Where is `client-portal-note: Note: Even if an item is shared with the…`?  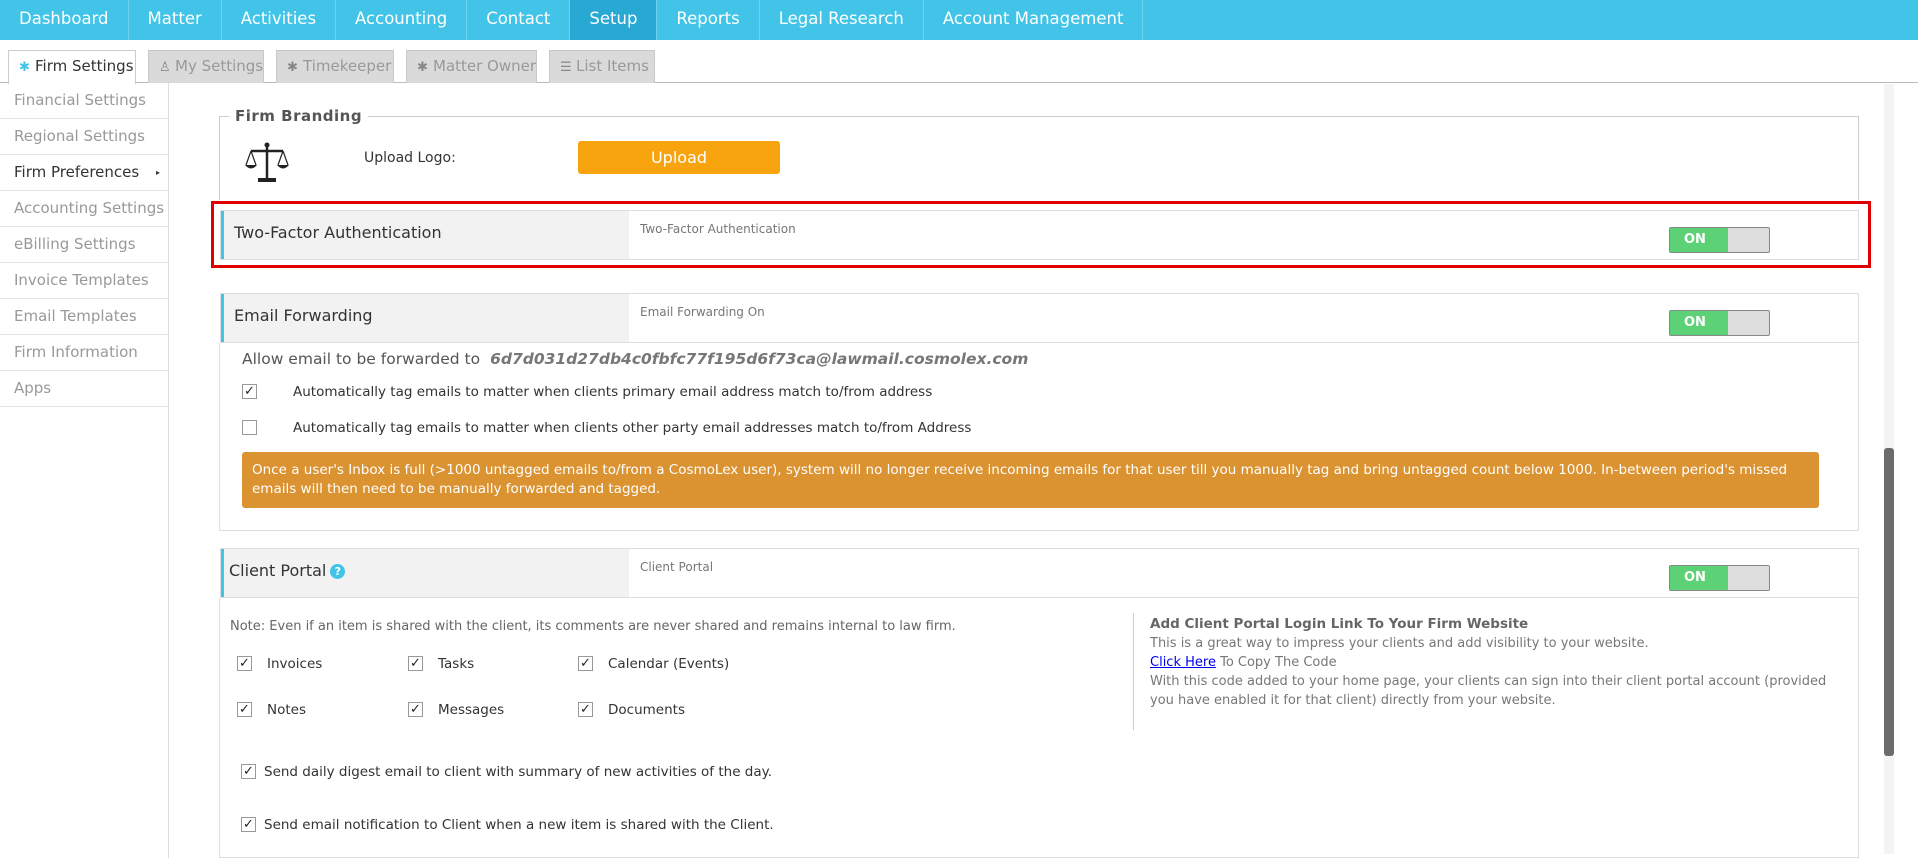
client-portal-note: Note: Even if an item is shared with the… is located at coordinates (593, 626).